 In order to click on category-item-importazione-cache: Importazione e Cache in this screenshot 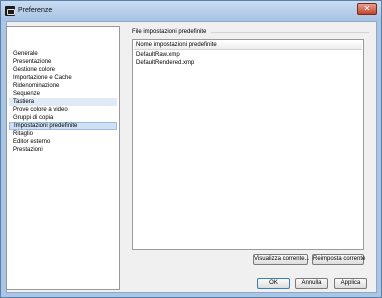, I will do `click(63, 78)`.